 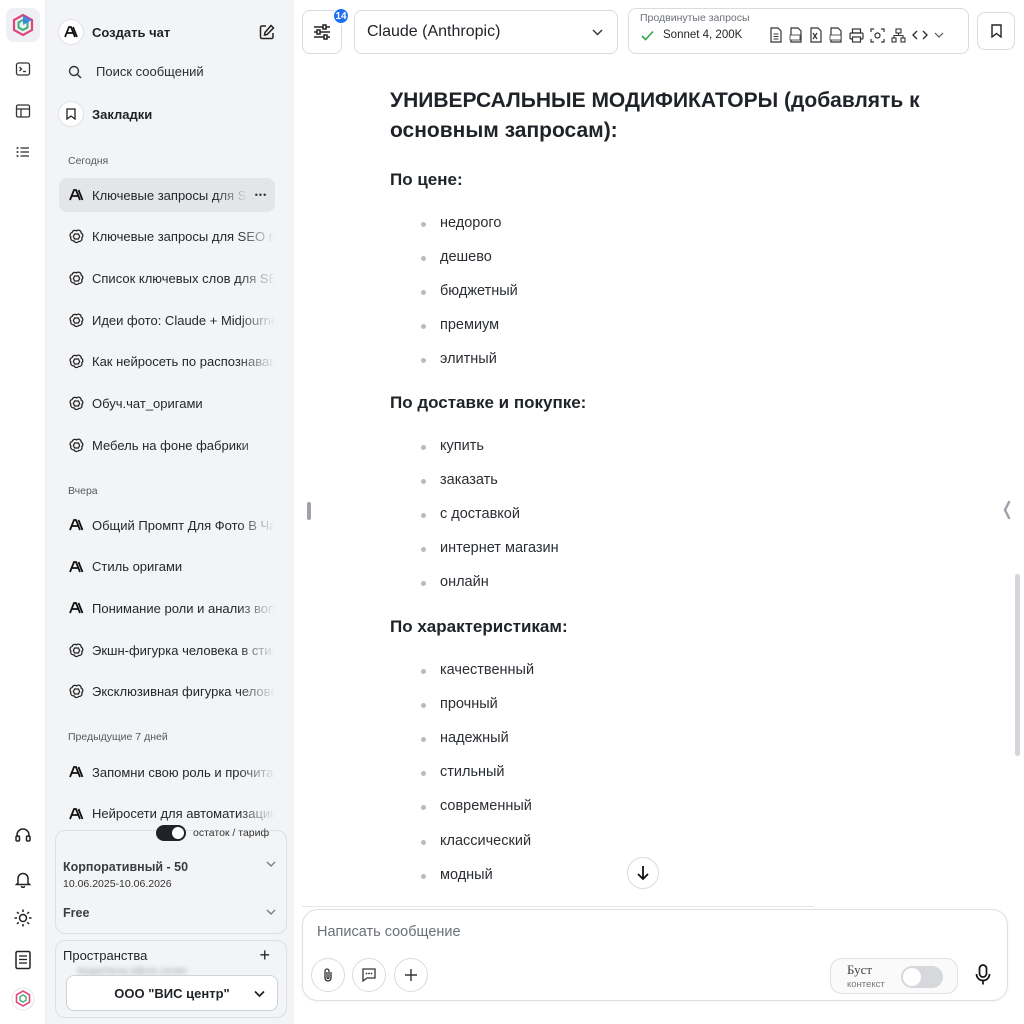 What do you see at coordinates (695, 18) in the screenshot?
I see `advanced-label: Продвинутые запросы` at bounding box center [695, 18].